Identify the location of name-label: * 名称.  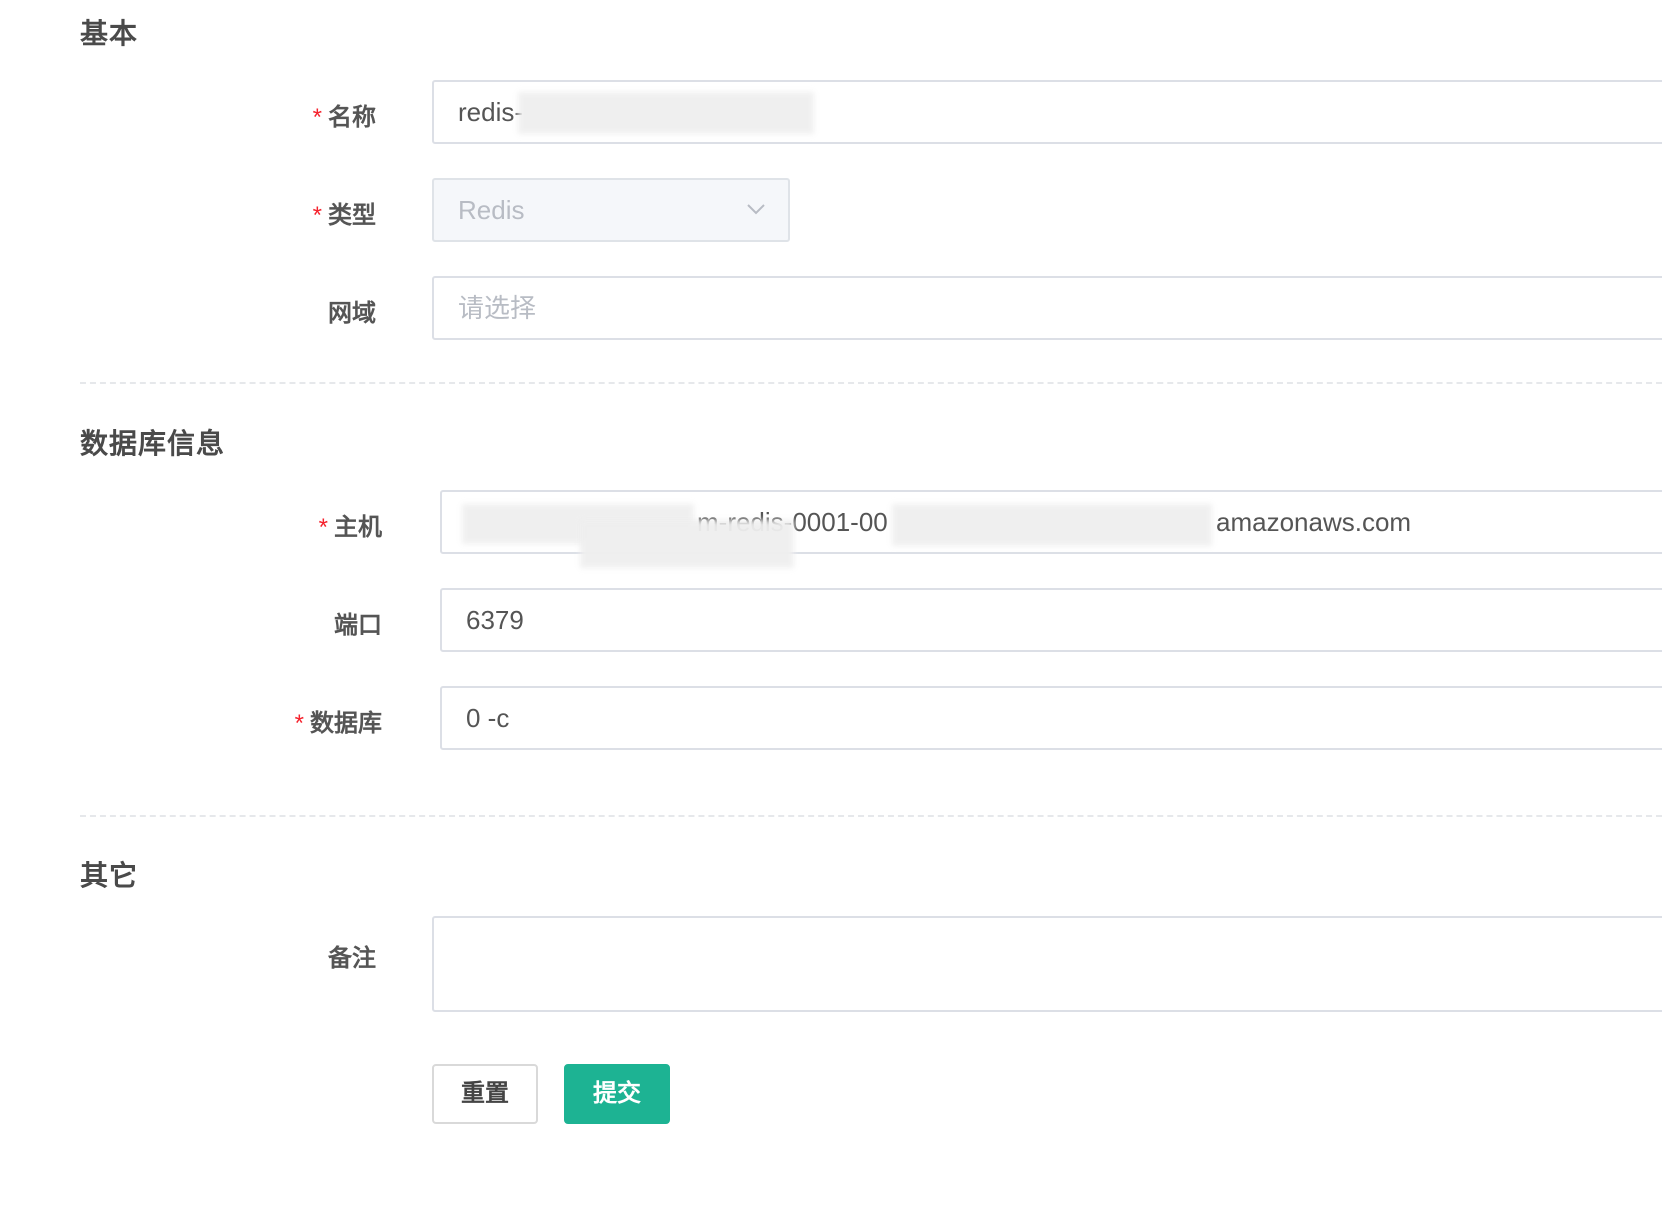
(344, 114).